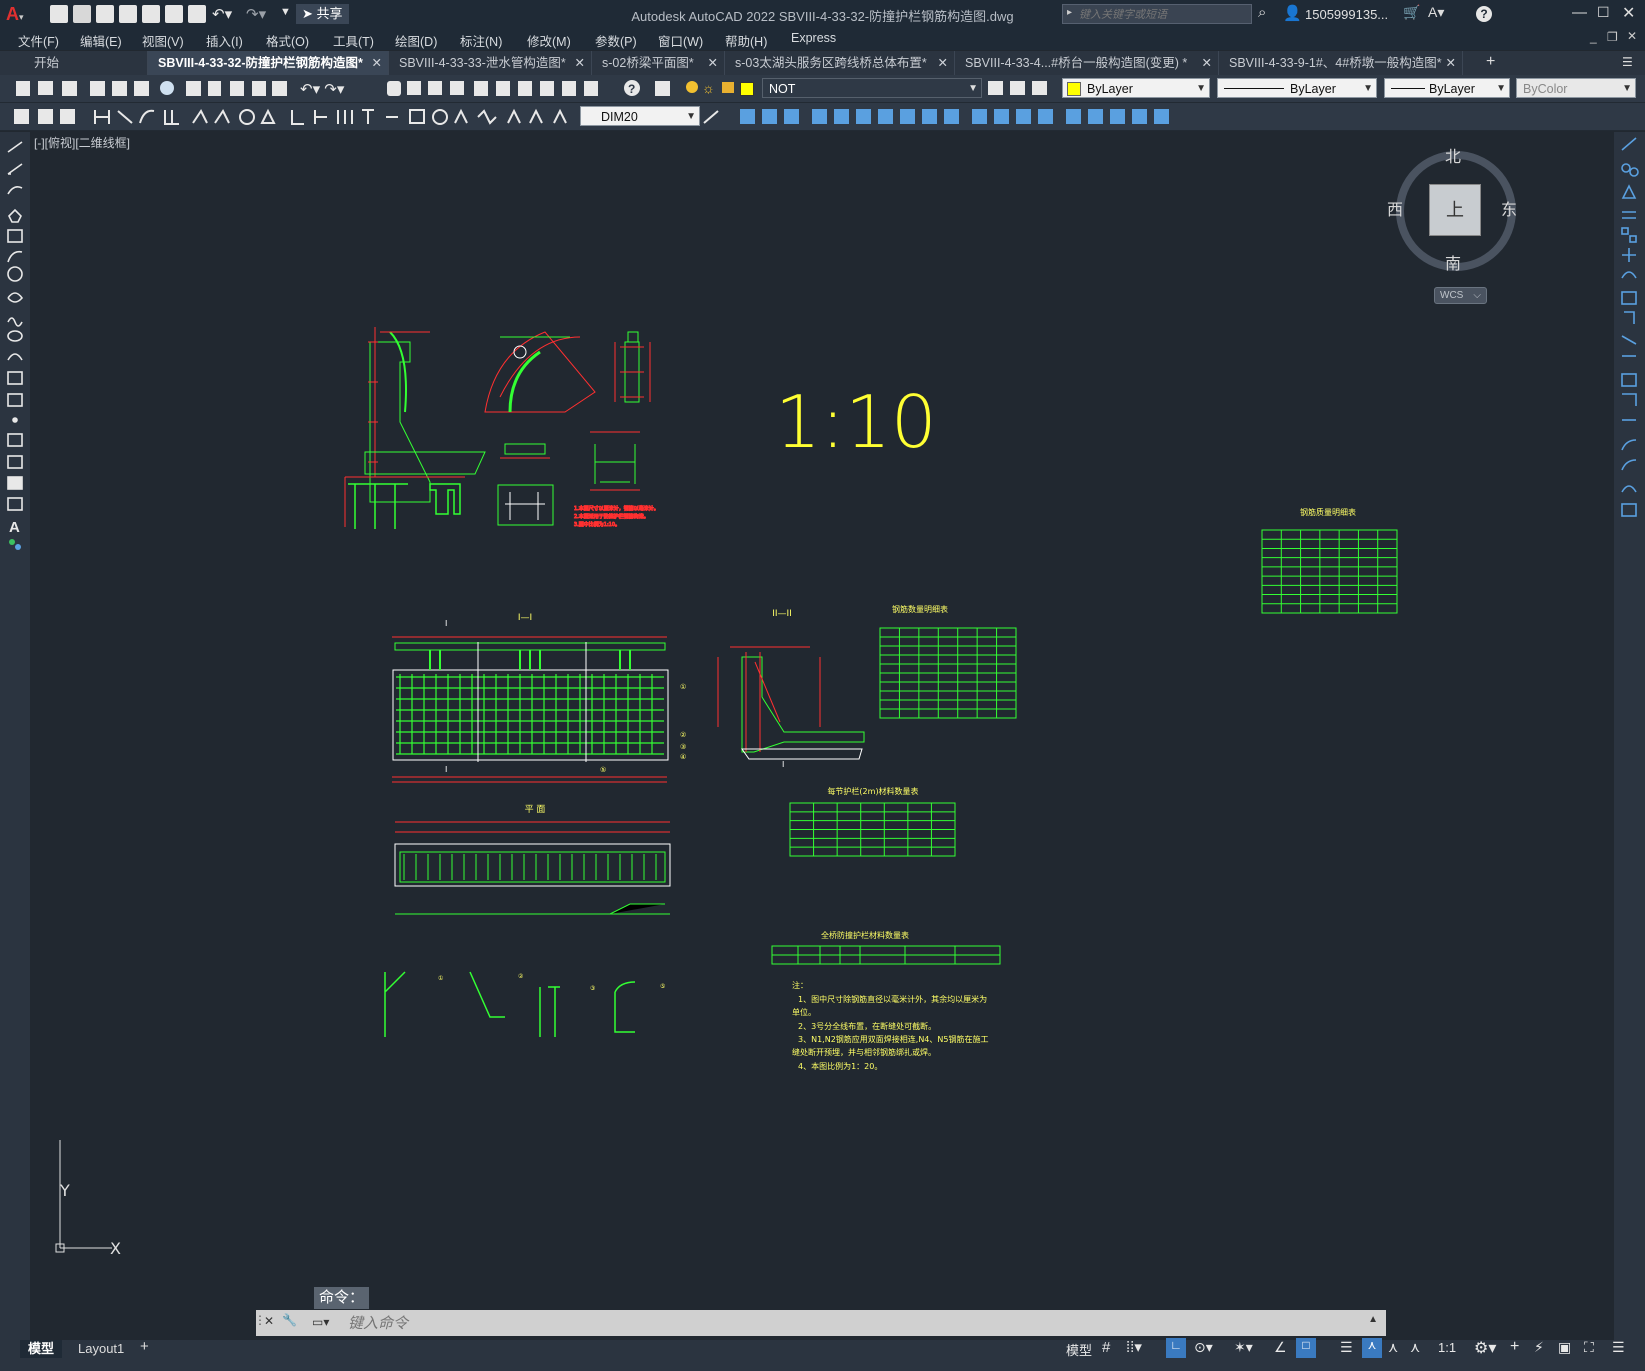 The height and width of the screenshot is (1371, 1645). What do you see at coordinates (1436, 12) in the screenshot?
I see `autodesk-app-icon: A▾` at bounding box center [1436, 12].